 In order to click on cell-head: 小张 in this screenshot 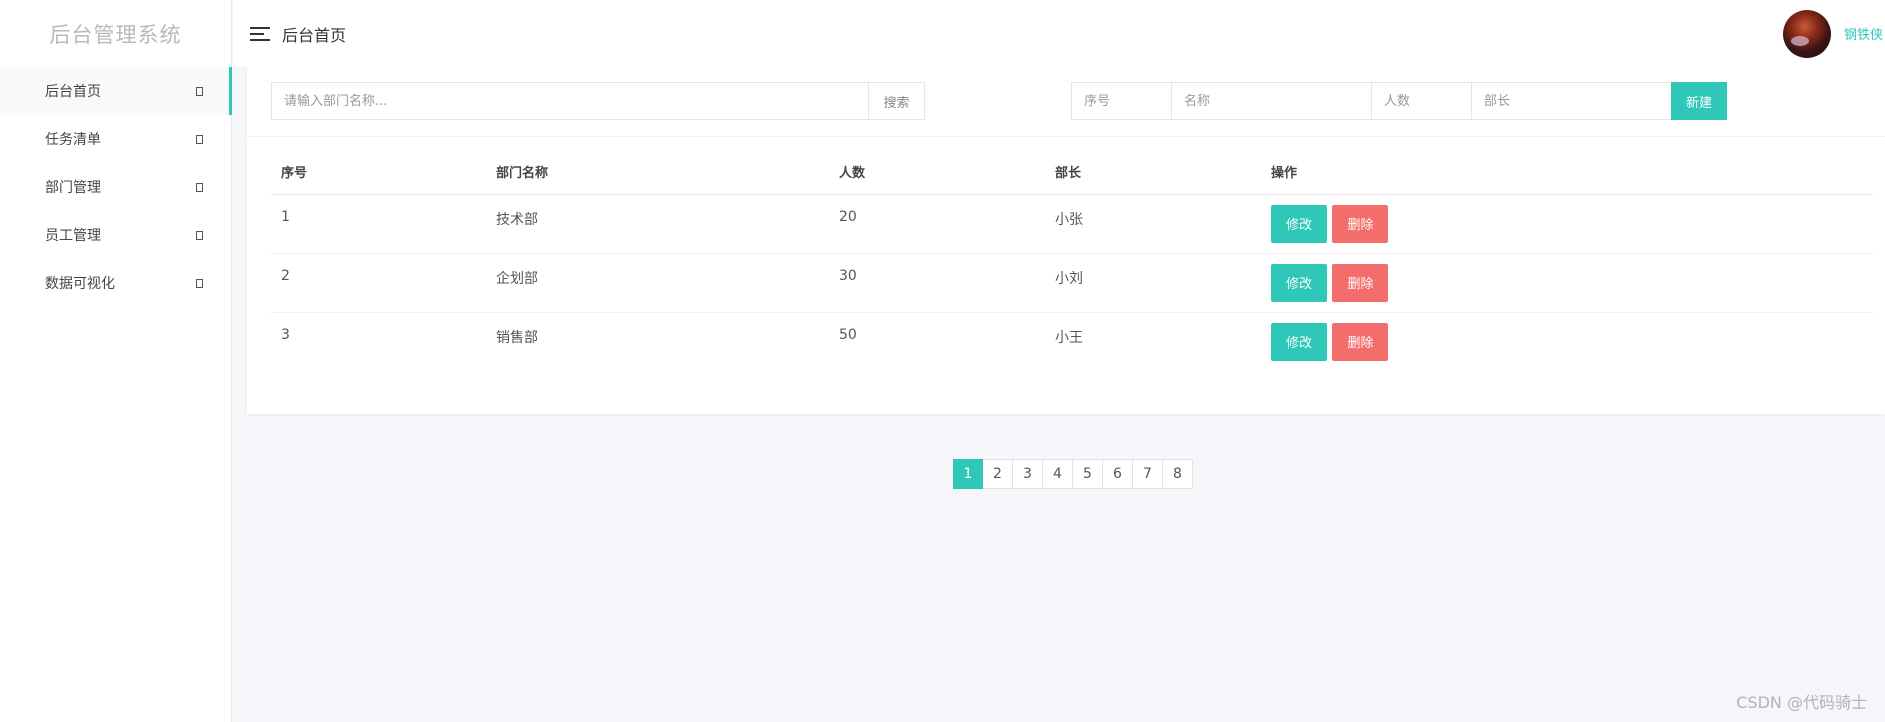, I will do `click(1153, 224)`.